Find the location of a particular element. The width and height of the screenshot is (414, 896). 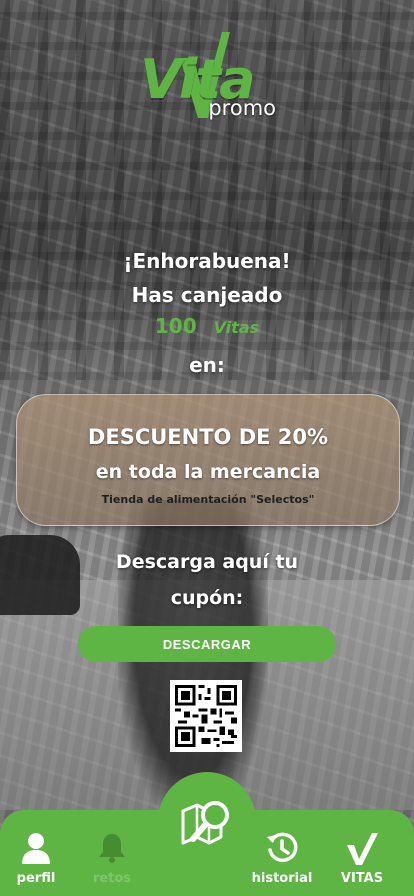

map-search-icon is located at coordinates (205, 823).